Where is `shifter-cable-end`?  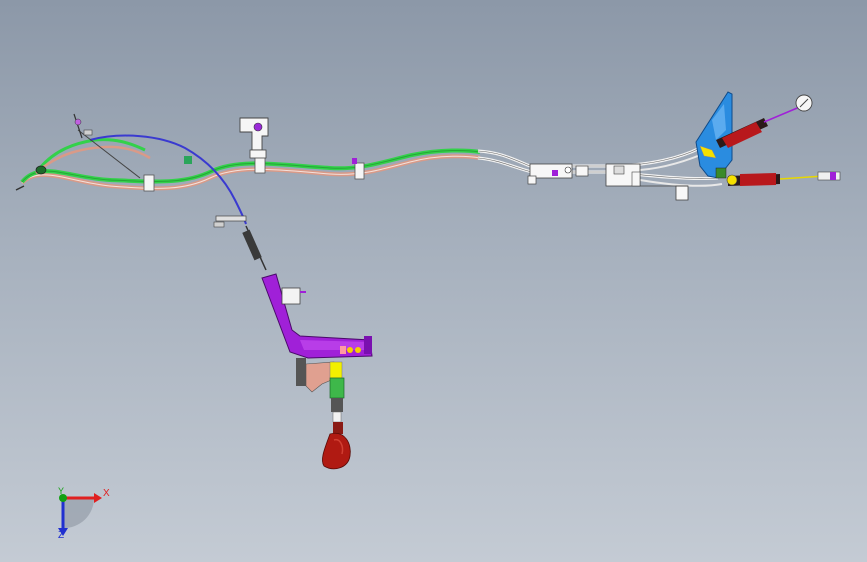 shifter-cable-end is located at coordinates (240, 243).